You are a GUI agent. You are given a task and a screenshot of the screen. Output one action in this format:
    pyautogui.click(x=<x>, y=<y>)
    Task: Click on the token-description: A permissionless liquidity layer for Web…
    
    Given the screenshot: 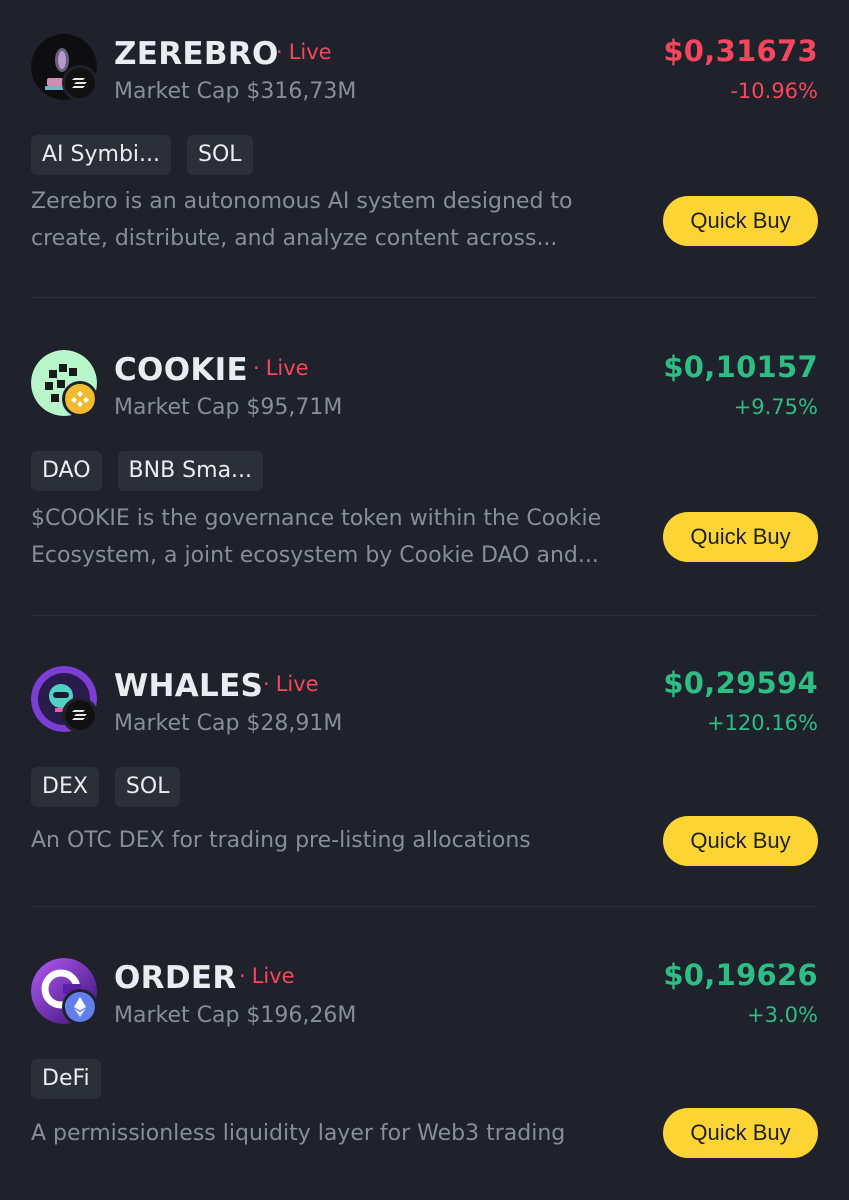 What is the action you would take?
    pyautogui.click(x=298, y=1133)
    